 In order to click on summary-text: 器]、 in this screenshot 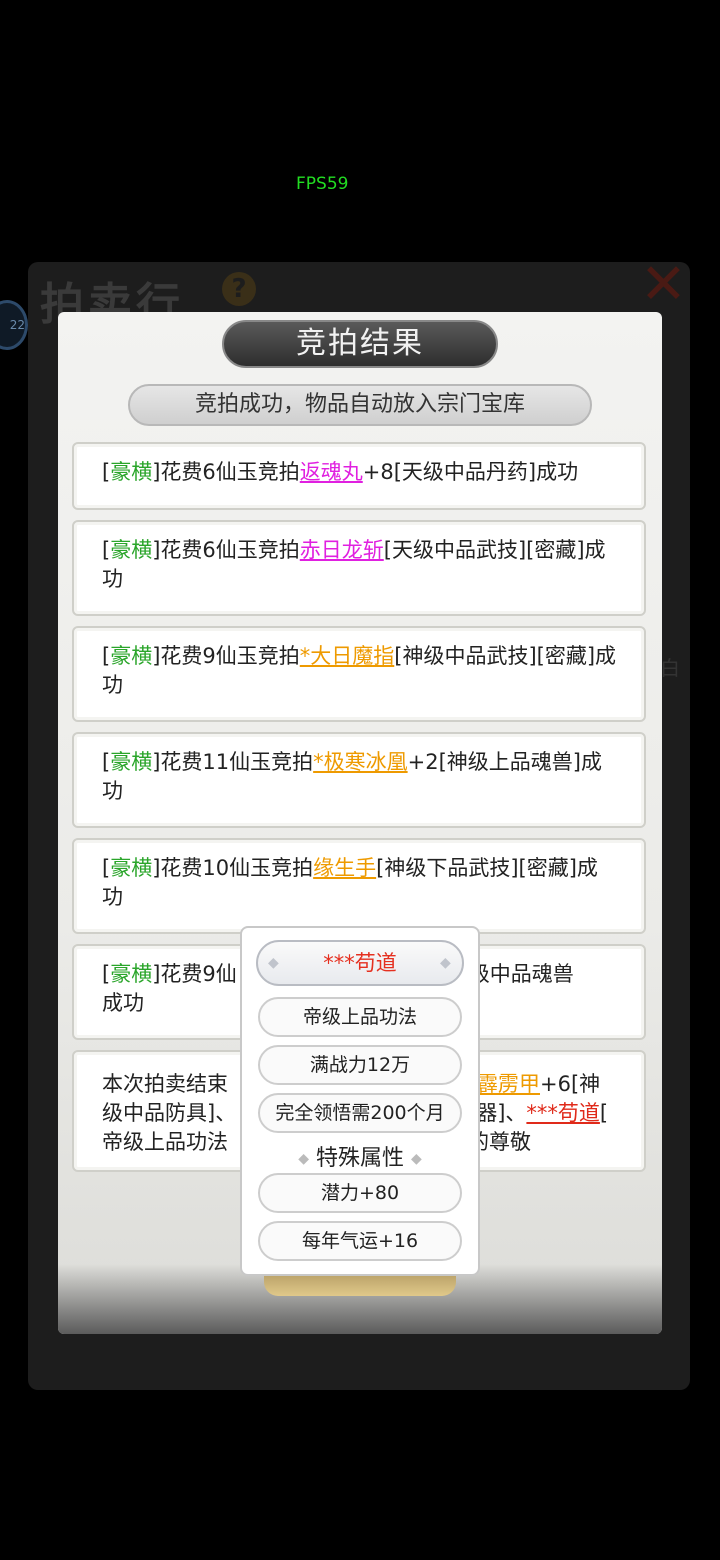, I will do `click(501, 1113)`.